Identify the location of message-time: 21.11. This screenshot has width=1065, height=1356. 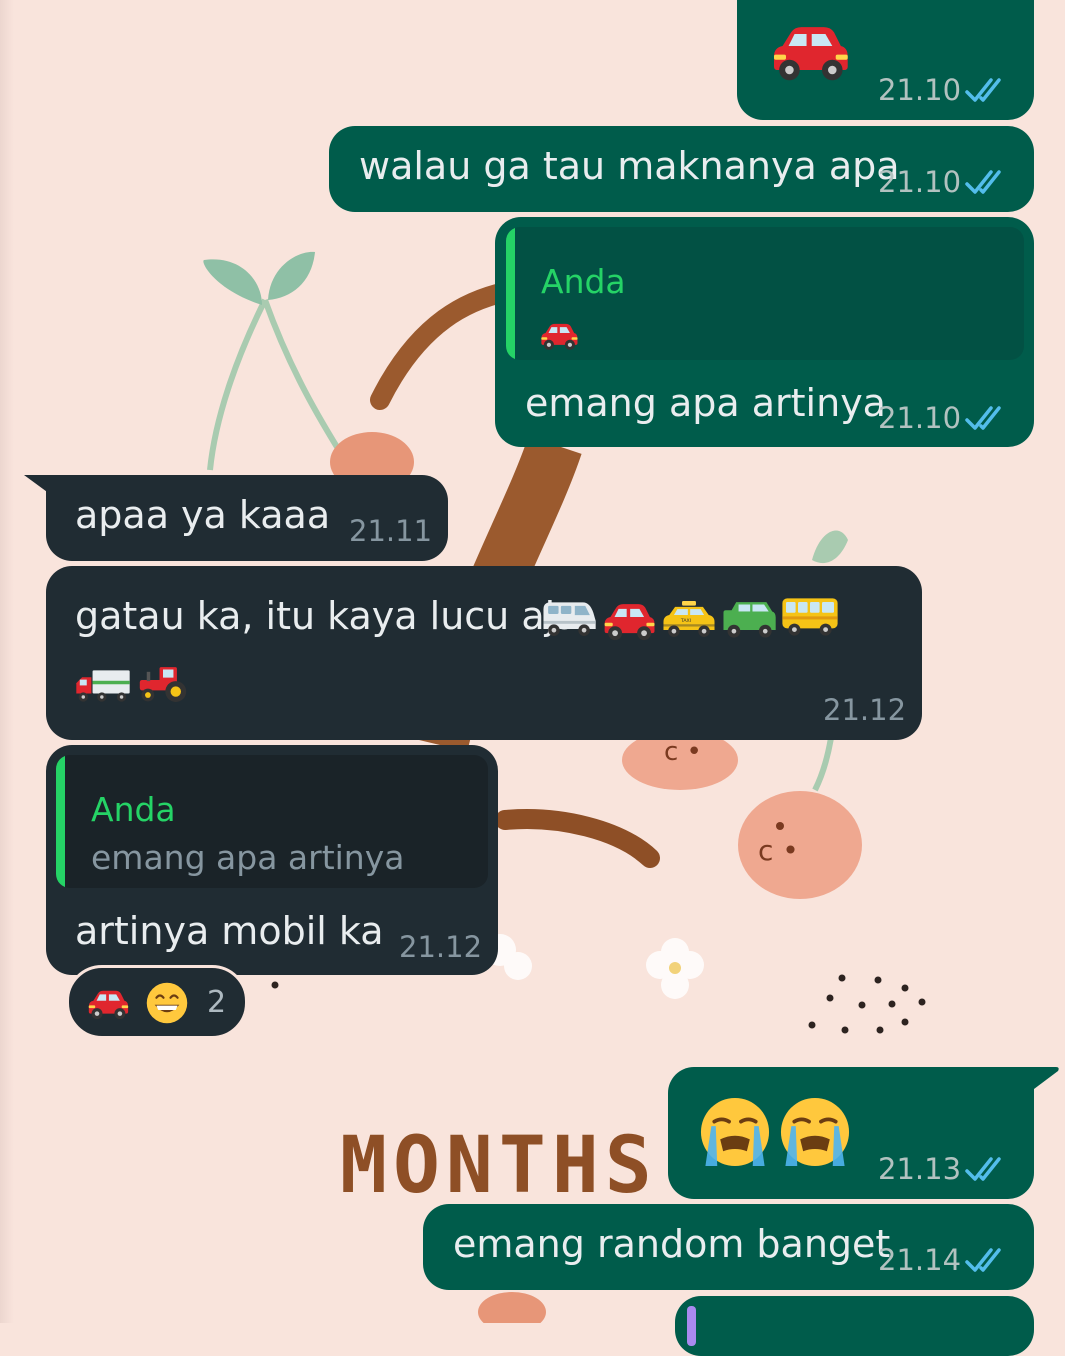
(391, 531).